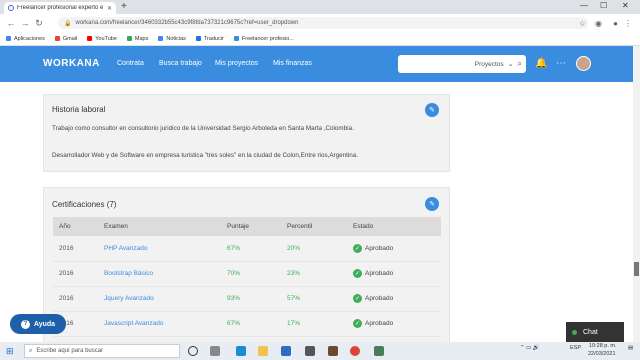  I want to click on bookmark-apps: Aplicaciones, so click(25, 39).